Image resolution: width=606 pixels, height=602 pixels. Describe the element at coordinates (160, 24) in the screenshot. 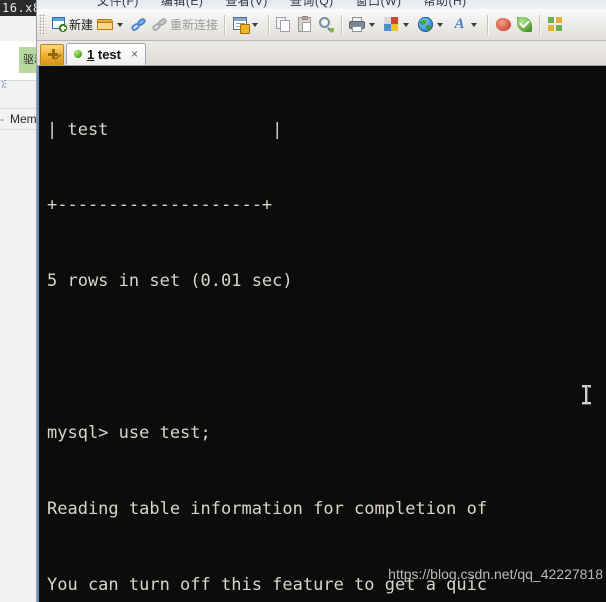

I see `disconnect-icon` at that location.